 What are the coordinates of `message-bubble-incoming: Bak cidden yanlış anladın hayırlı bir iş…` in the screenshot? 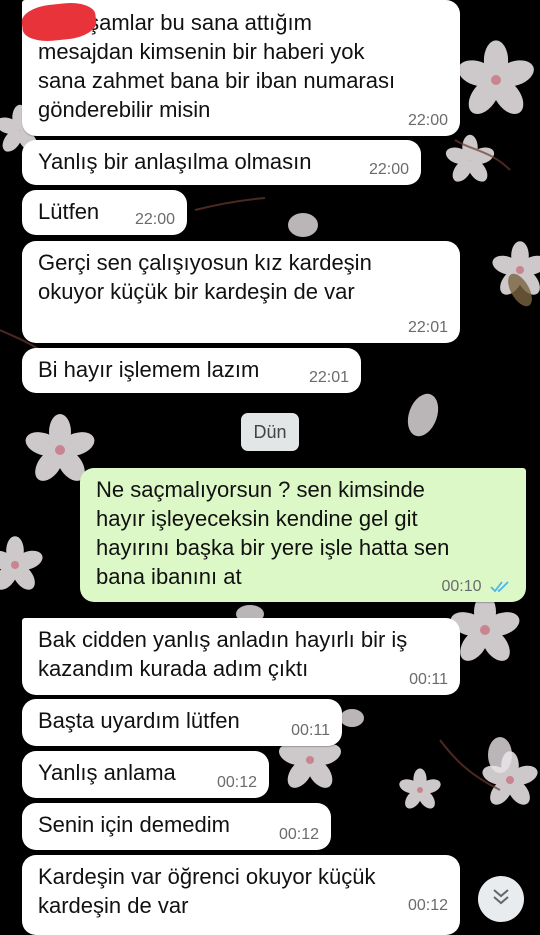 It's located at (241, 656).